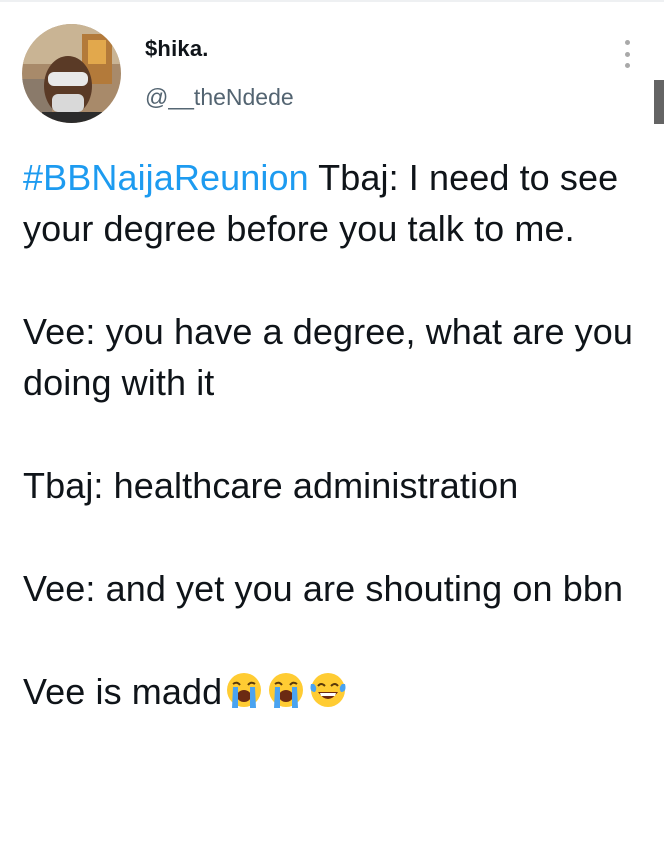 The height and width of the screenshot is (841, 664). I want to click on tweet-paragraph: Tbaj: healthcare administration, so click(271, 485).